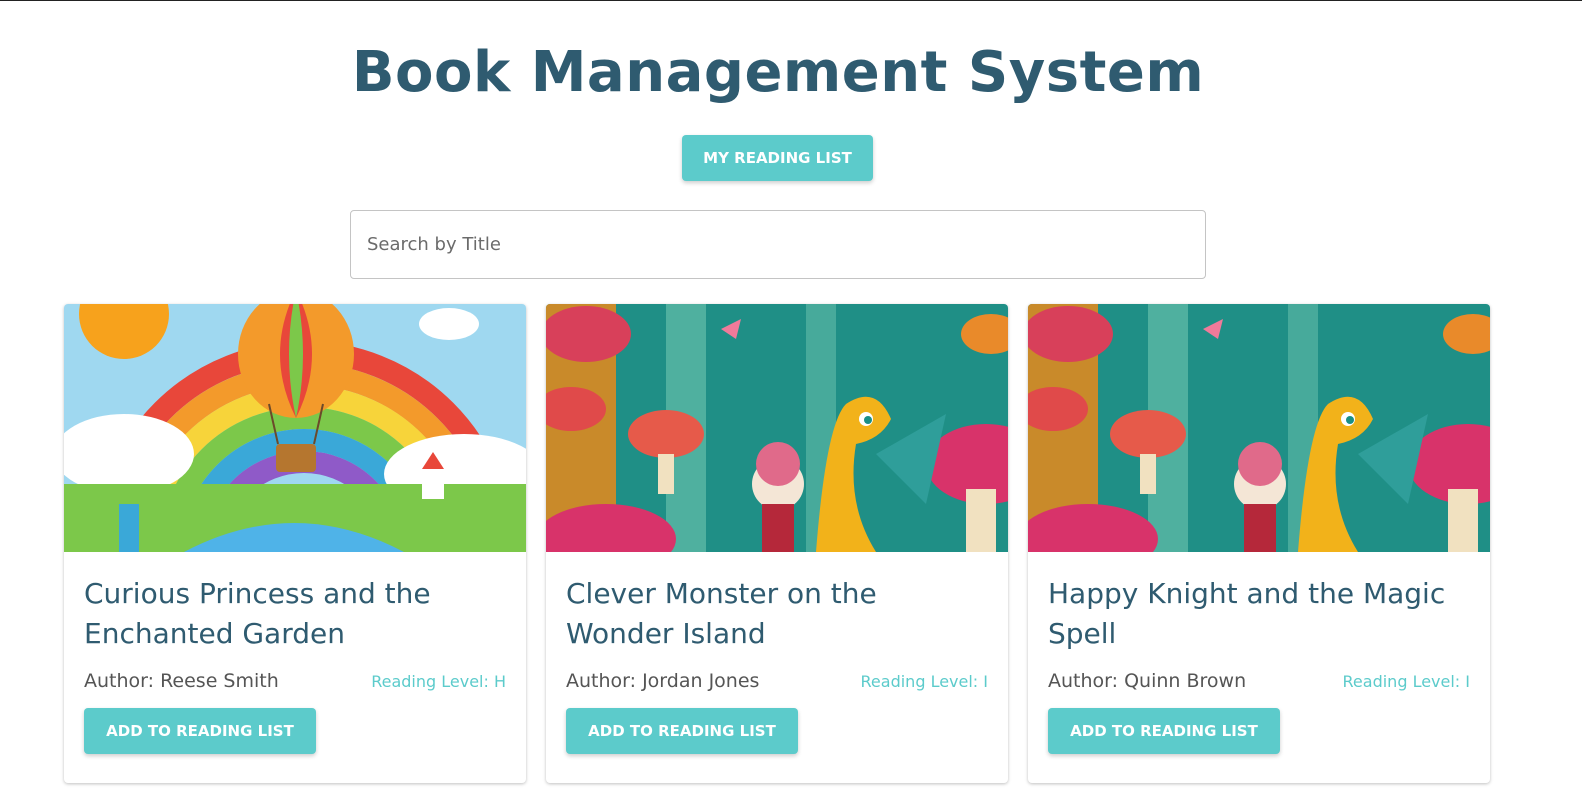  Describe the element at coordinates (721, 613) in the screenshot. I see `book-title: Clever Monster on the Wonder Island` at that location.